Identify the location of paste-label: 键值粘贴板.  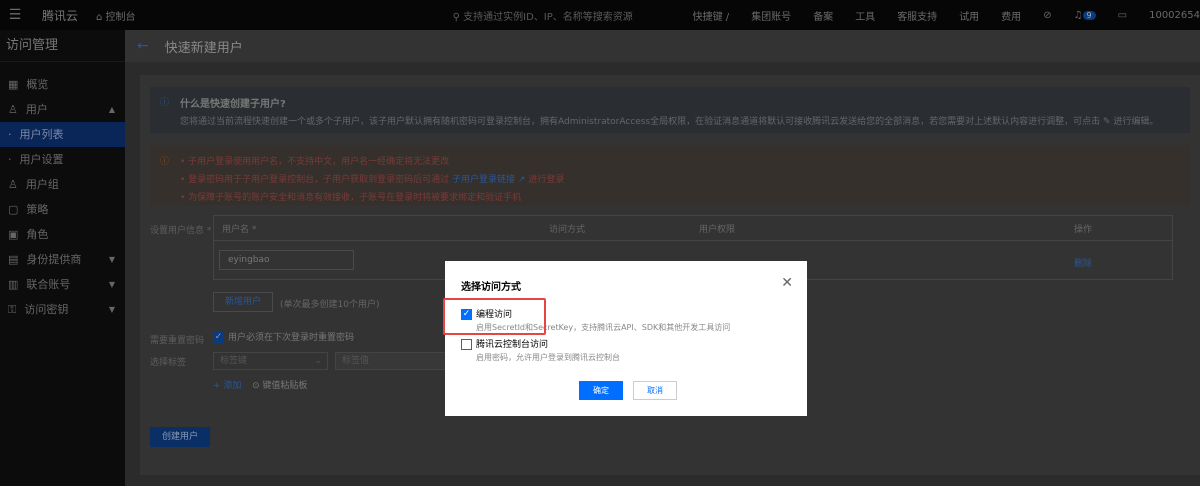
(285, 386).